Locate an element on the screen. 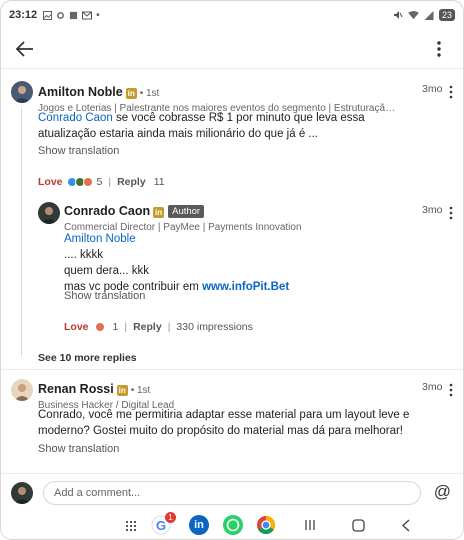  impressions-count: 330 impressions is located at coordinates (214, 327).